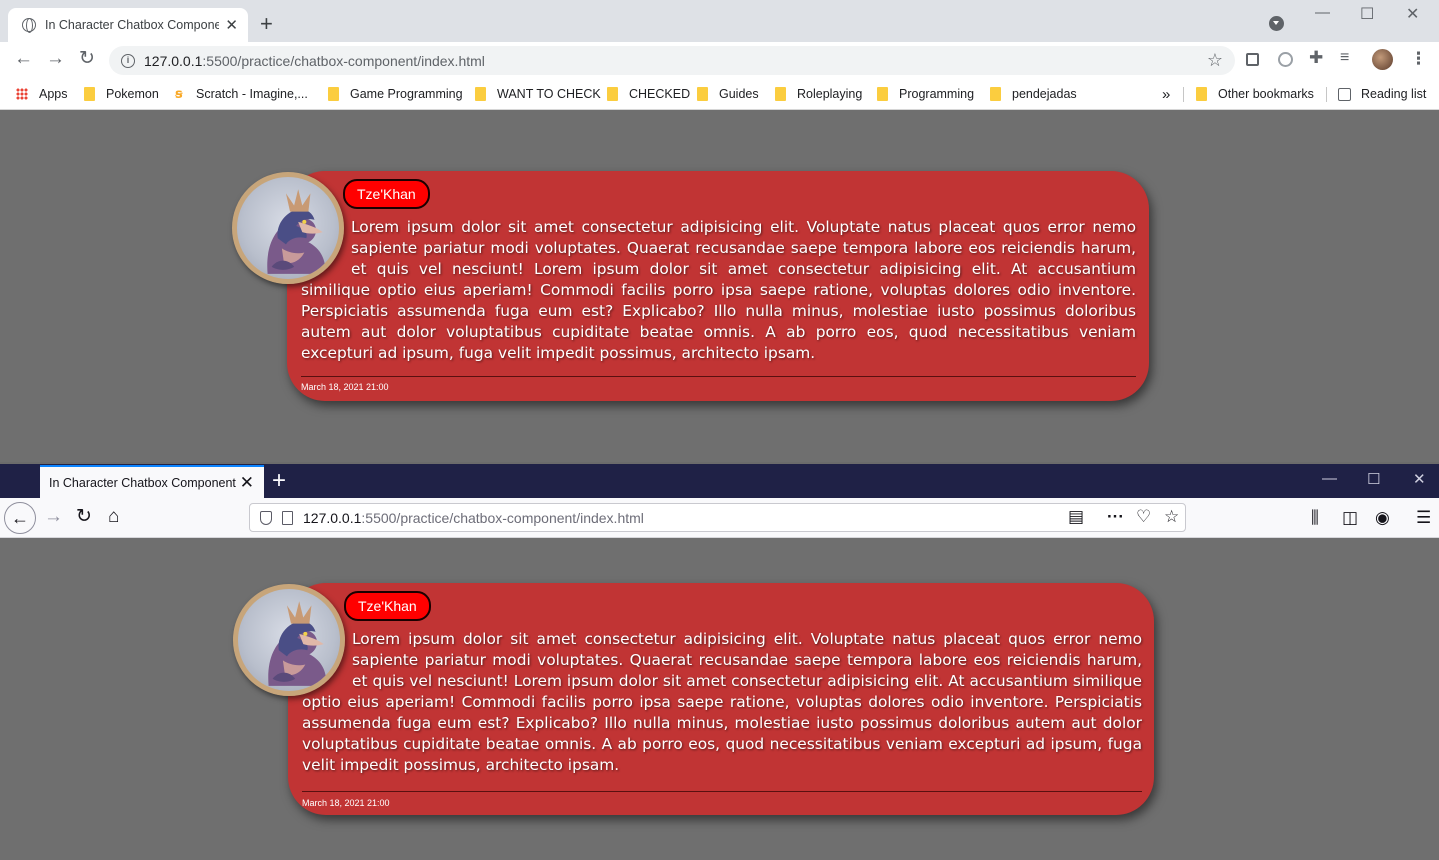  I want to click on bookmarks-overflow-button: », so click(1166, 94).